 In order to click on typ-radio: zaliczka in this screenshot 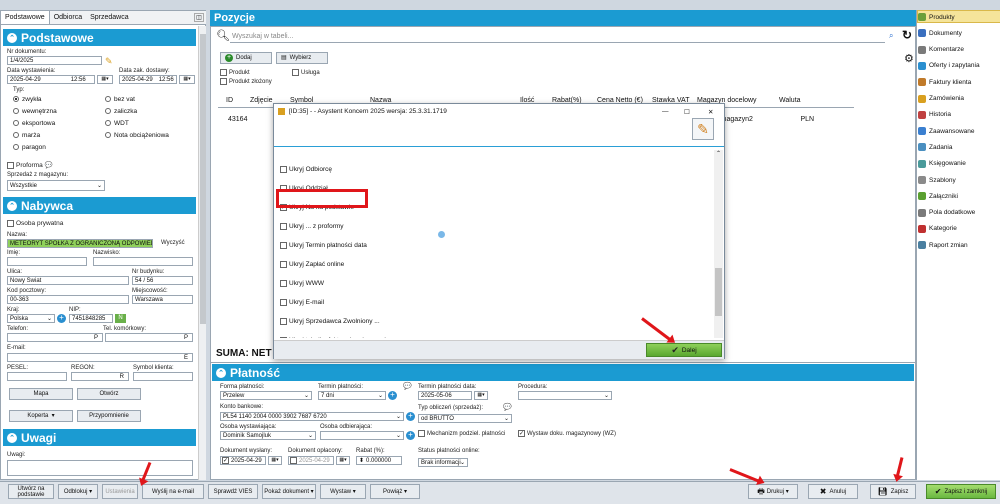, I will do `click(121, 111)`.